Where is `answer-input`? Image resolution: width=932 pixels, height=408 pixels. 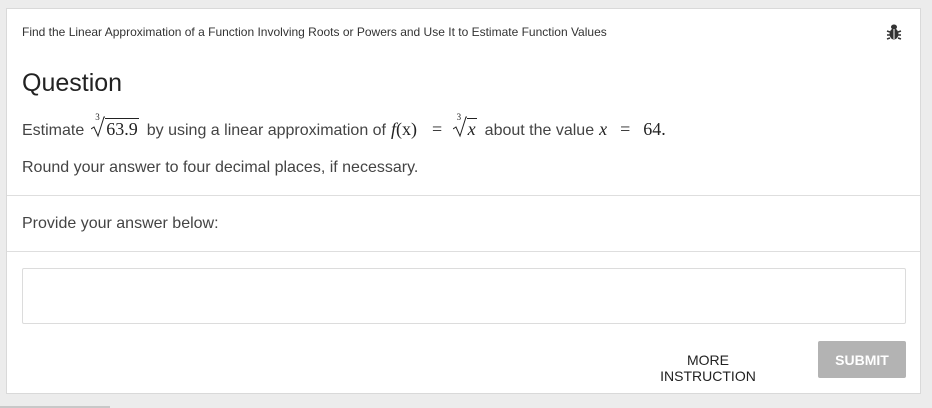
answer-input is located at coordinates (464, 296).